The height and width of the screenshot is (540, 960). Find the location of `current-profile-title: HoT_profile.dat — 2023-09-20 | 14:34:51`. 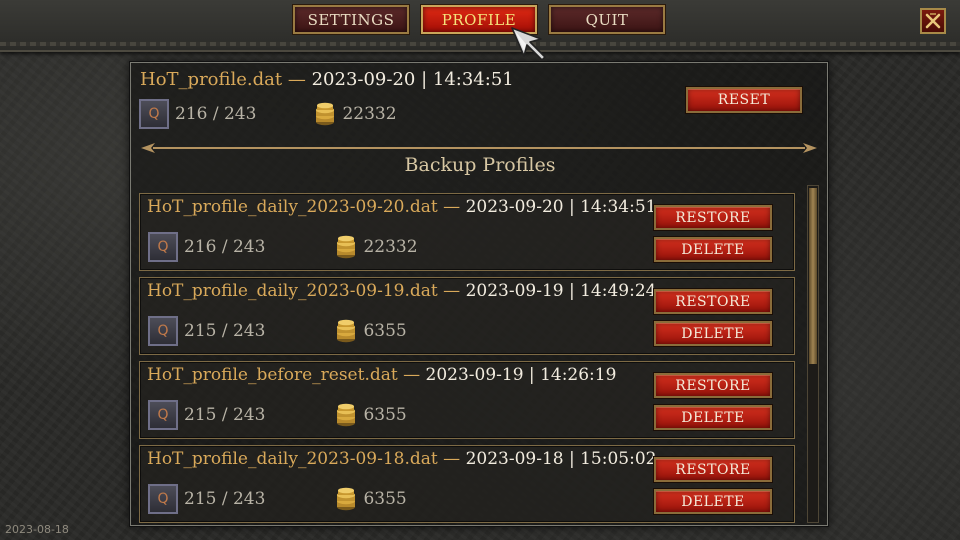

current-profile-title: HoT_profile.dat — 2023-09-20 | 14:34:51 is located at coordinates (327, 79).